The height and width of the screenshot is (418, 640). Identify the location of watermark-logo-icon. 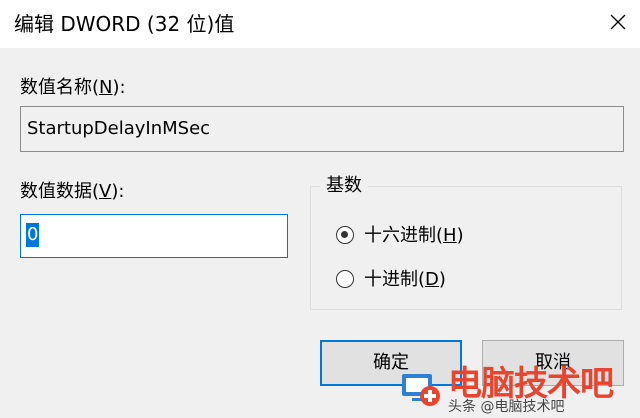
(421, 390).